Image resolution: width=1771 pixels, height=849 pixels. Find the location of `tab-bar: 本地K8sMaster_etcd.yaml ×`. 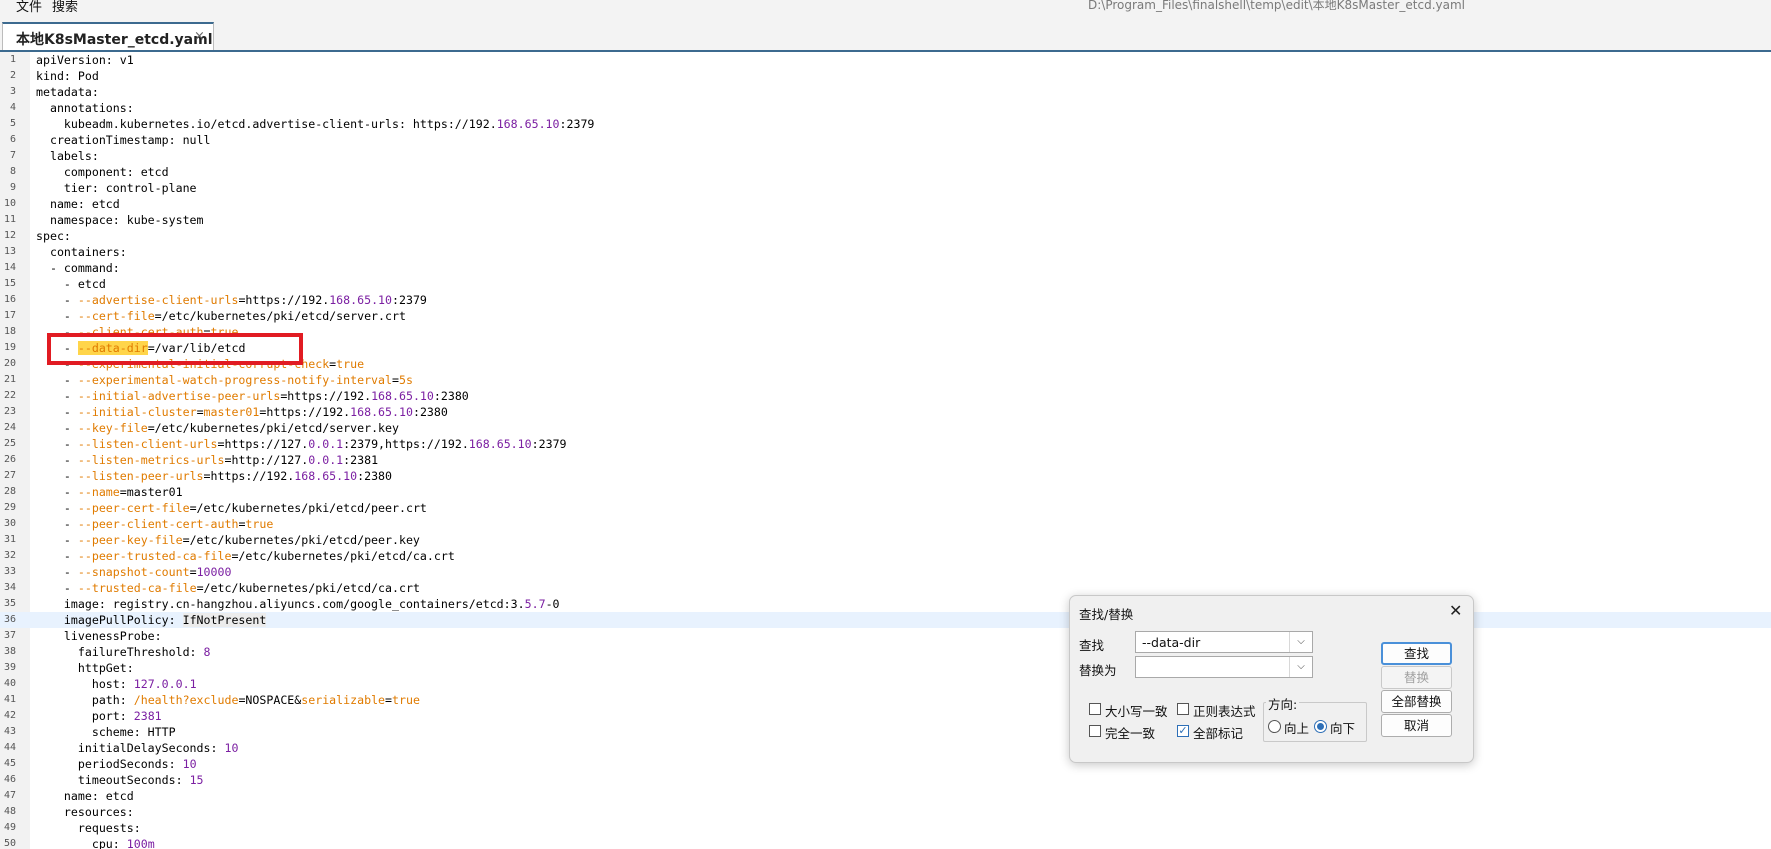

tab-bar: 本地K8sMaster_etcd.yaml × is located at coordinates (885, 33).